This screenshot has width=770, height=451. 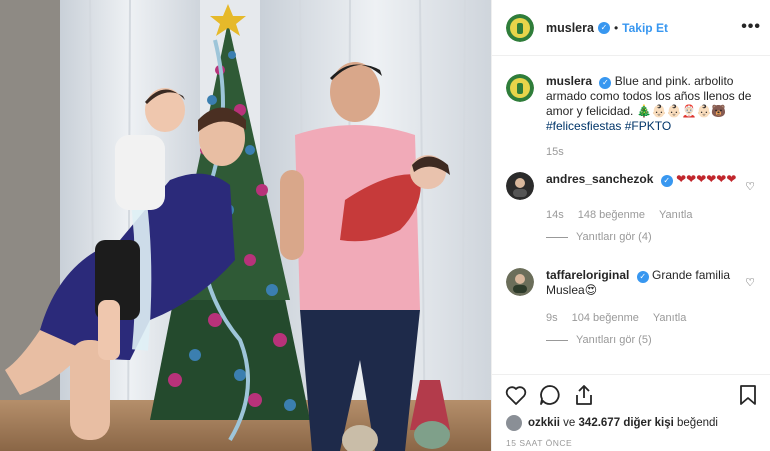 I want to click on author-username: muslera, so click(x=570, y=28).